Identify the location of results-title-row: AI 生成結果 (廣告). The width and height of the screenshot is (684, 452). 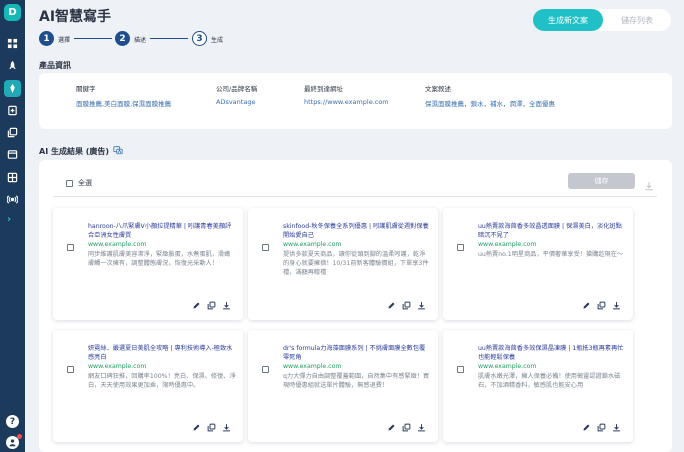
(81, 151).